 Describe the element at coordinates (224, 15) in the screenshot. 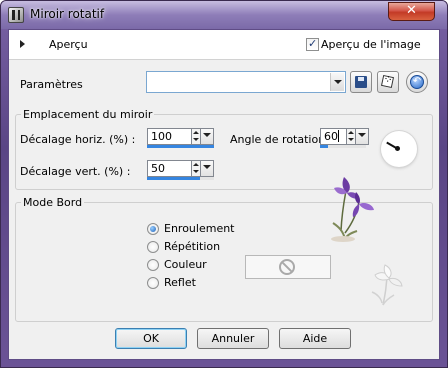

I see `title-bar: Miroir rotatif ✕` at that location.